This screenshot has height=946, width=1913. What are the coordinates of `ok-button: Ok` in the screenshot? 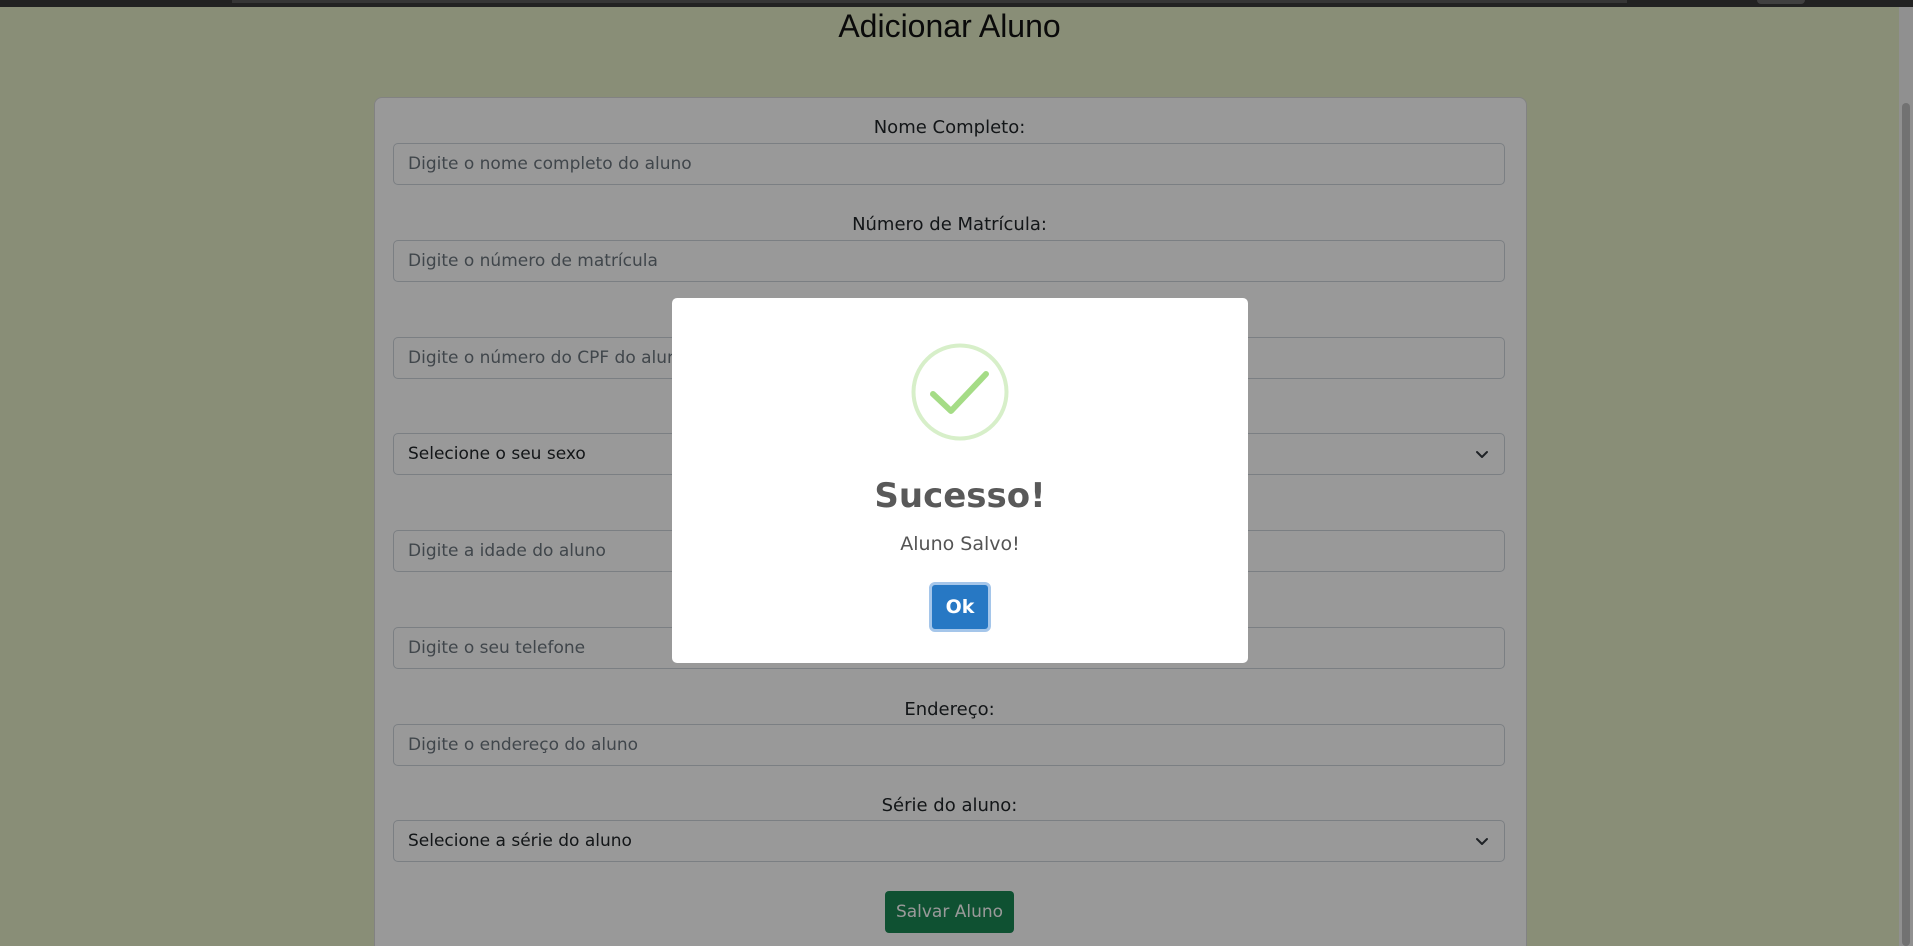 It's located at (960, 607).